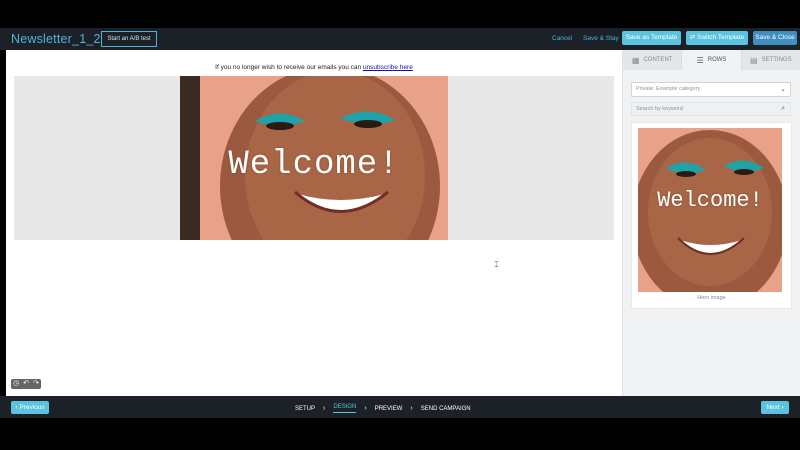 The image size is (800, 450). I want to click on search-icon: ⌕, so click(783, 108).